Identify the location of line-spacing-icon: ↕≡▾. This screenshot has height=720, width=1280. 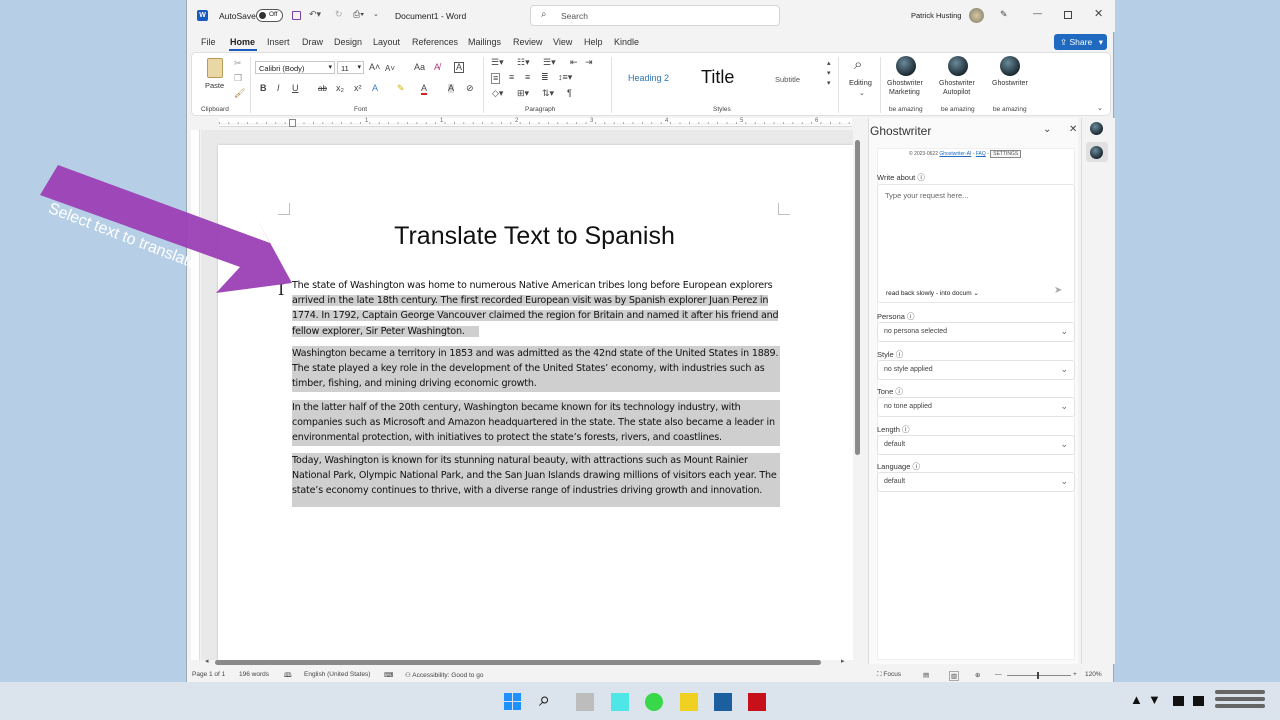
(565, 77).